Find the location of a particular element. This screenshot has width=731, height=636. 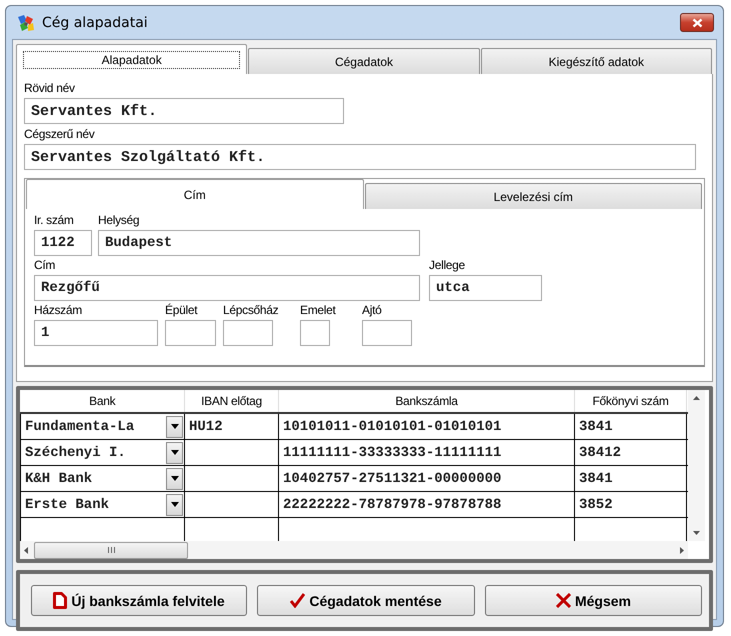

scroll-down-icon is located at coordinates (696, 533).